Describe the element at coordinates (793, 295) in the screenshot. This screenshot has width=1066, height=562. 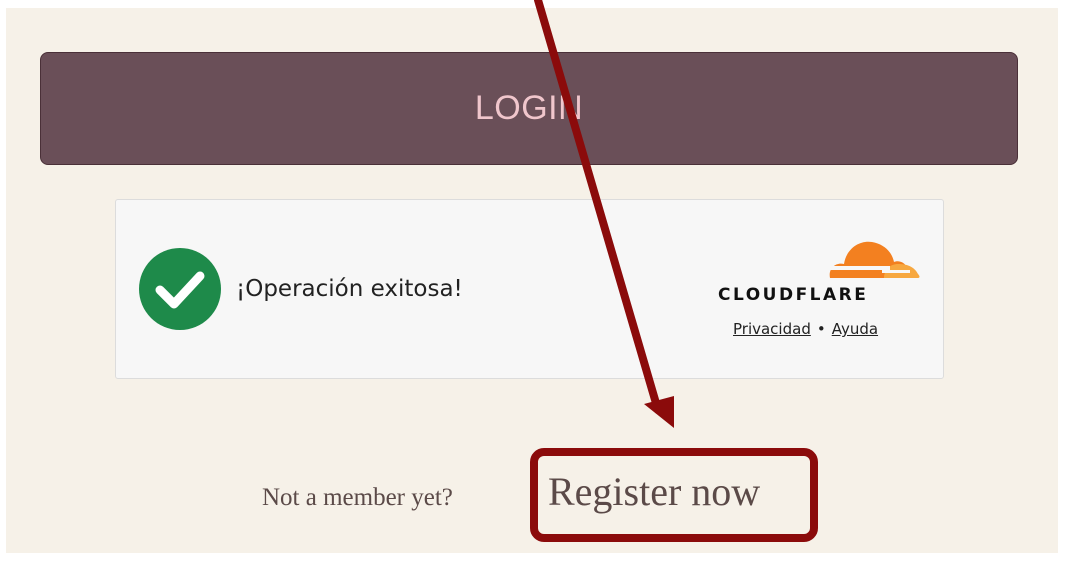
I see `cloudflare-wordmark: CLOUDFLARE` at that location.